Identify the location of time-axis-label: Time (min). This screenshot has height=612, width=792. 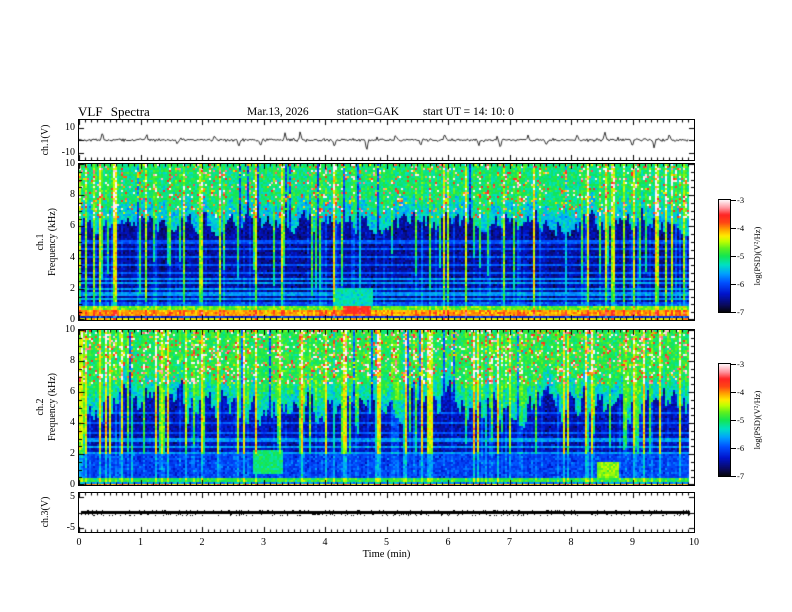
(386, 554).